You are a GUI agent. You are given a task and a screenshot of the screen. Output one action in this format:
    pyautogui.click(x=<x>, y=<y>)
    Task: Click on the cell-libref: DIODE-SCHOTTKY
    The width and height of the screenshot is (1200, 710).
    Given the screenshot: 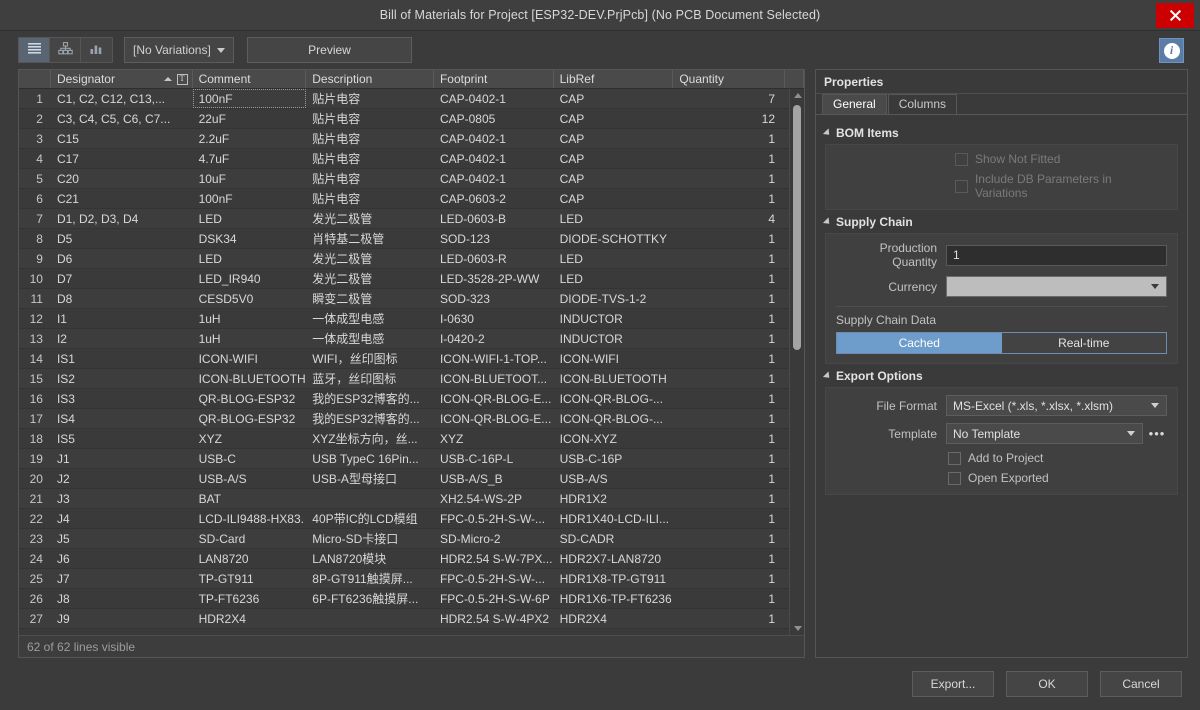 What is the action you would take?
    pyautogui.click(x=614, y=238)
    